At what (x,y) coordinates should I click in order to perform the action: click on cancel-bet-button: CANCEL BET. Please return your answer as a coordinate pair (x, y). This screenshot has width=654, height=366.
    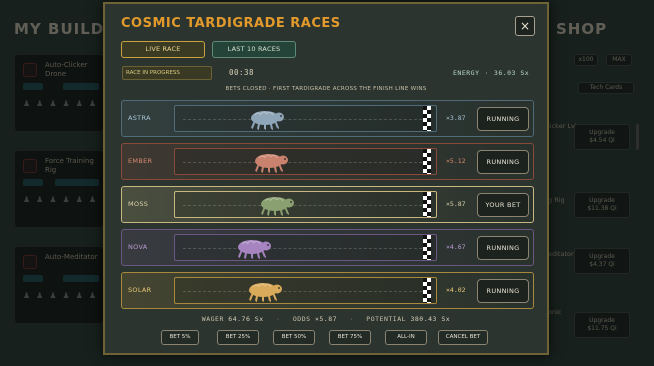
    Looking at the image, I should click on (463, 337).